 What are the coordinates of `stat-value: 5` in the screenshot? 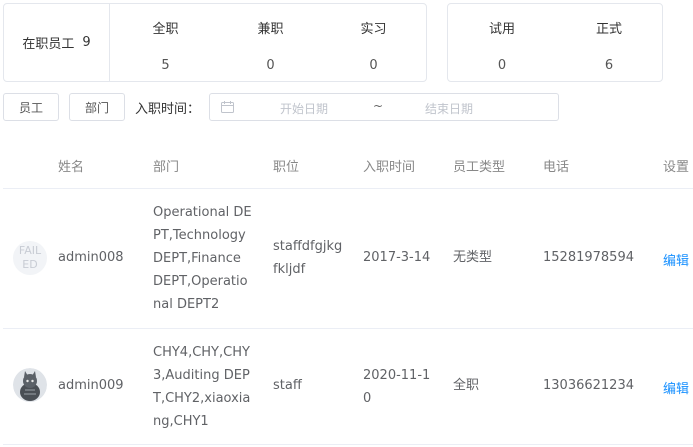 It's located at (165, 65).